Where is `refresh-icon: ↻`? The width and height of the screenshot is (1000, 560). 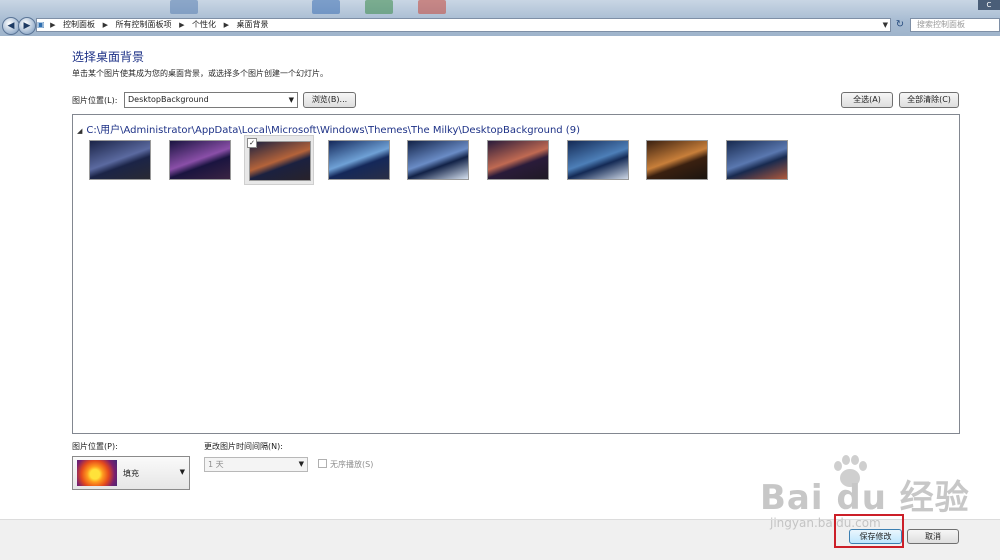 refresh-icon: ↻ is located at coordinates (900, 25).